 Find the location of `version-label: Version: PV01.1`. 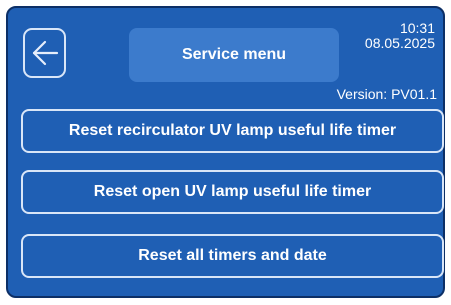

version-label: Version: PV01.1 is located at coordinates (386, 94).